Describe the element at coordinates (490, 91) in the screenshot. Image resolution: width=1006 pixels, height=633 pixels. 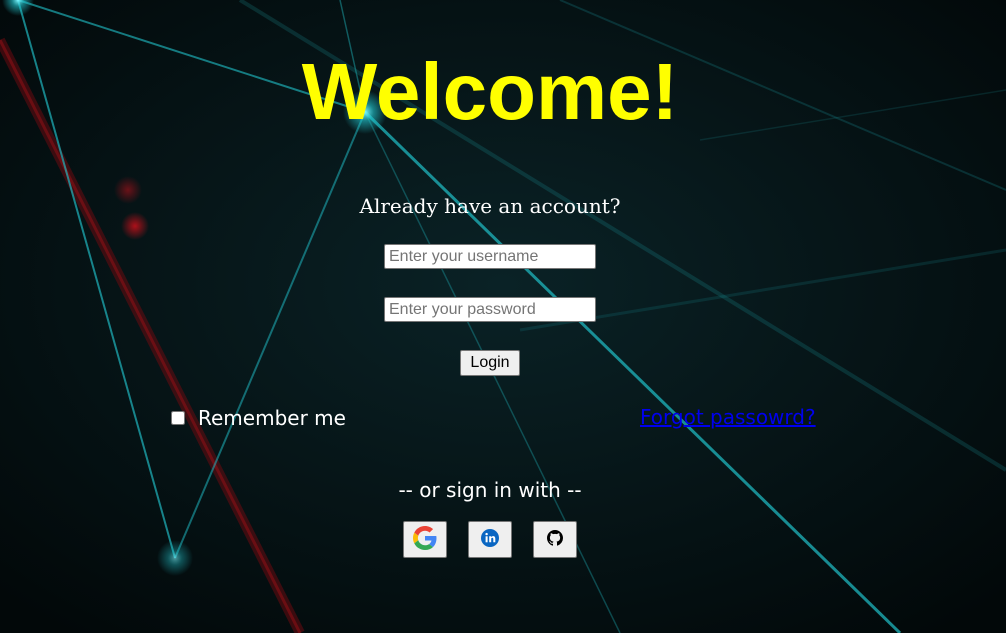
I see `page-title: Welcome!` at that location.